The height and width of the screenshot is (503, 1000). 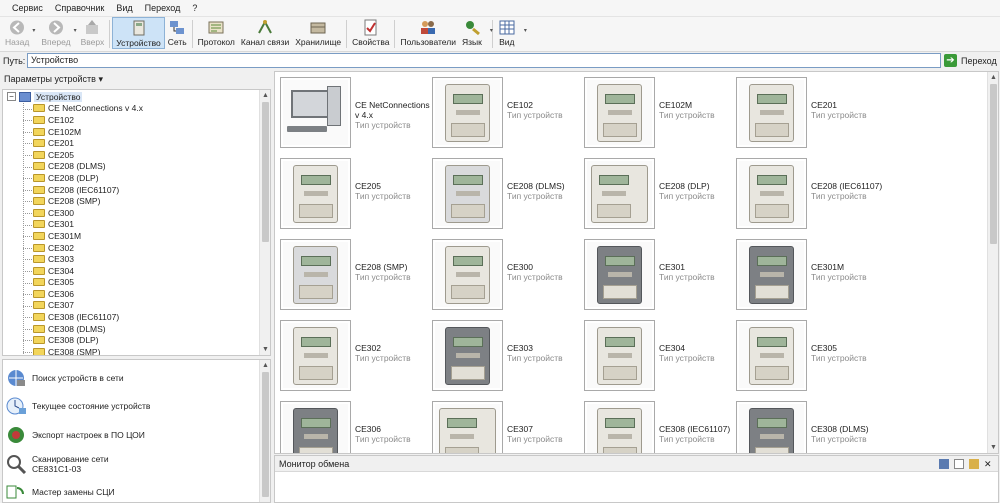 What do you see at coordinates (131, 306) in the screenshot?
I see `tree-item: CE307` at bounding box center [131, 306].